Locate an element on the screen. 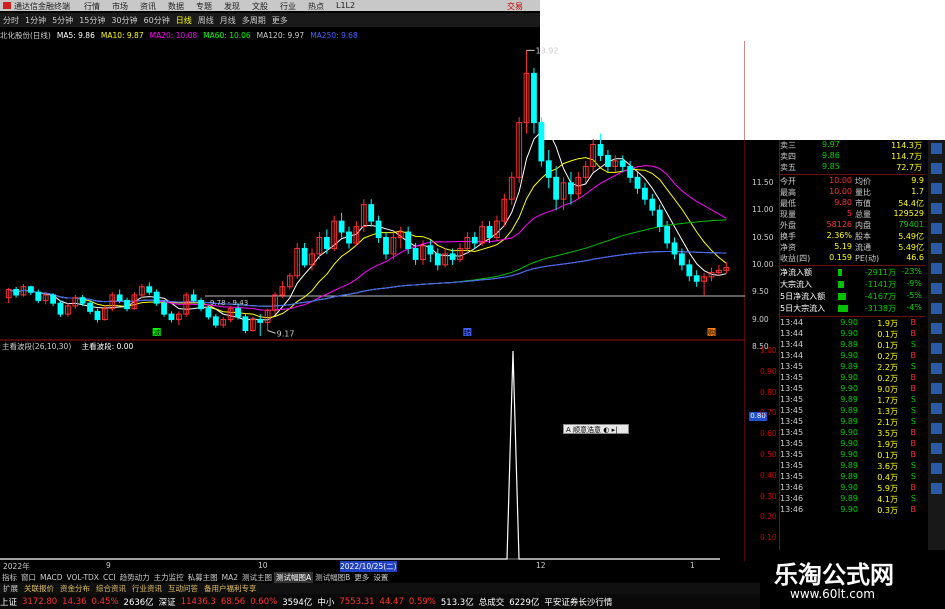  info-tab: 互动问答 is located at coordinates (183, 588).